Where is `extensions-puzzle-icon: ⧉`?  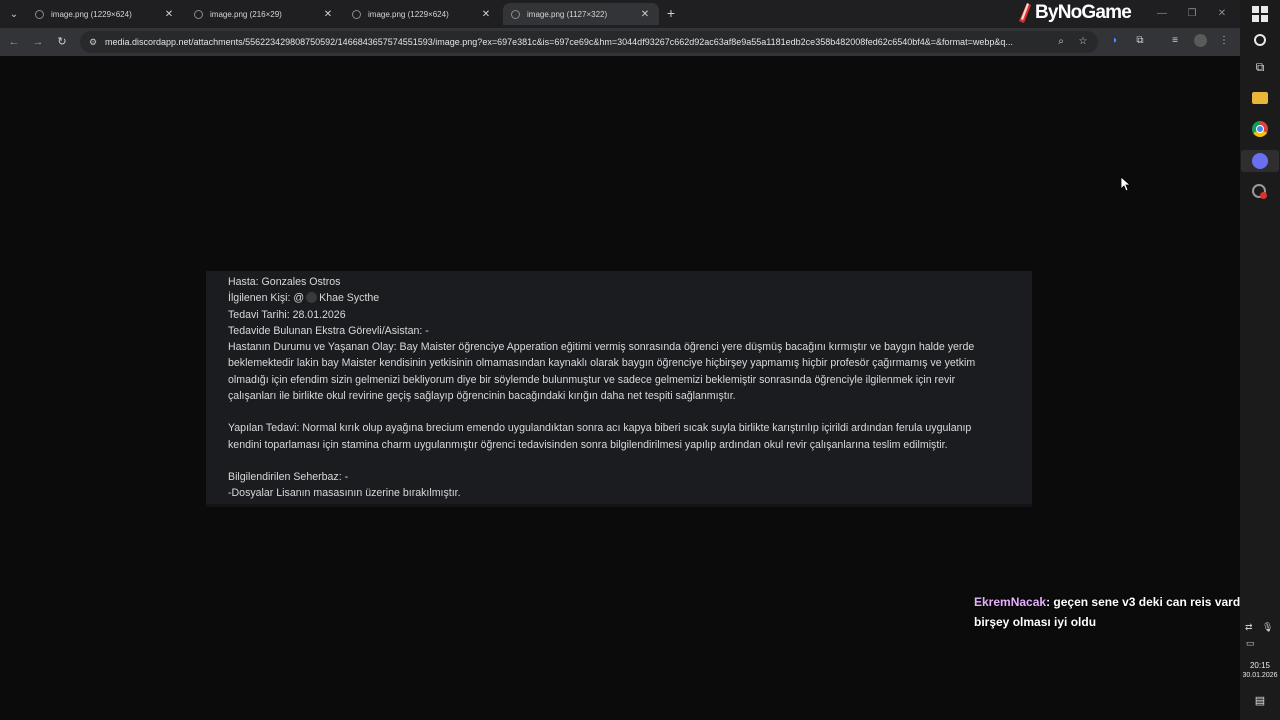 extensions-puzzle-icon: ⧉ is located at coordinates (1140, 41).